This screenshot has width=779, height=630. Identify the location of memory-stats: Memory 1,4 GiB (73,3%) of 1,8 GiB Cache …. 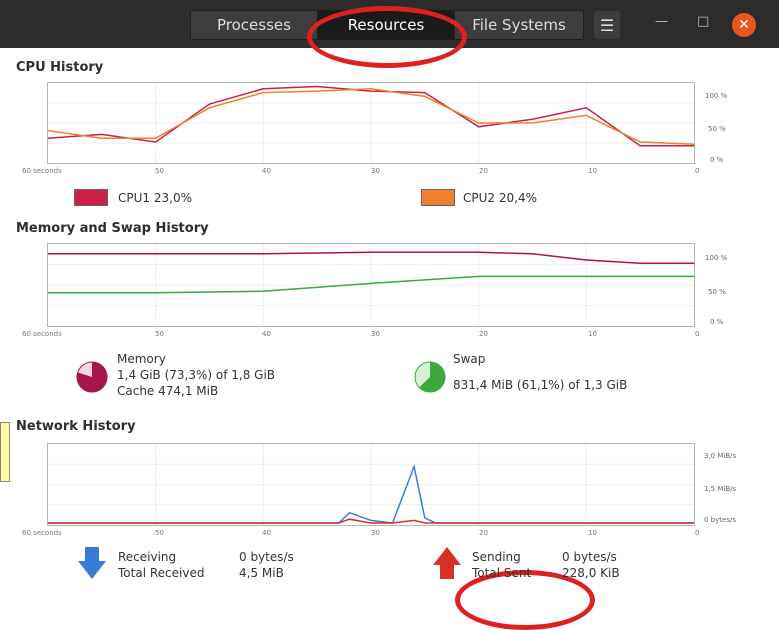
(196, 375).